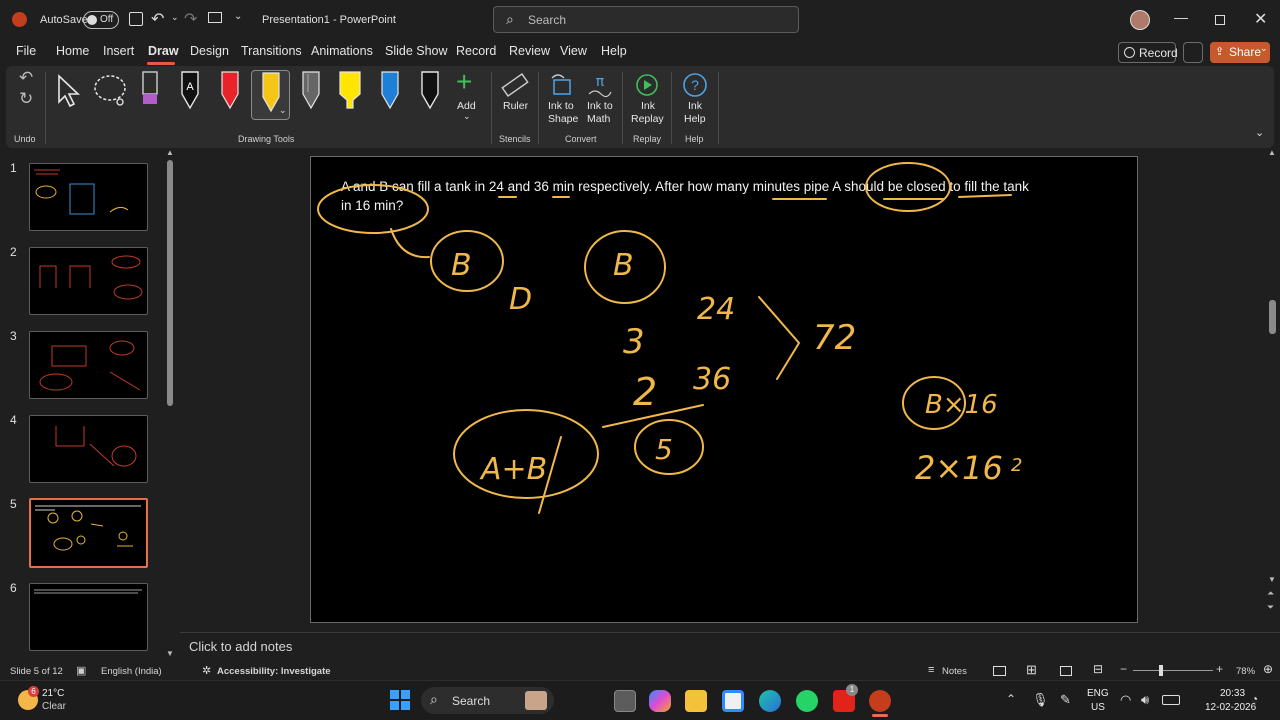  Describe the element at coordinates (1161, 670) in the screenshot. I see `zoom-slider-thumb` at that location.